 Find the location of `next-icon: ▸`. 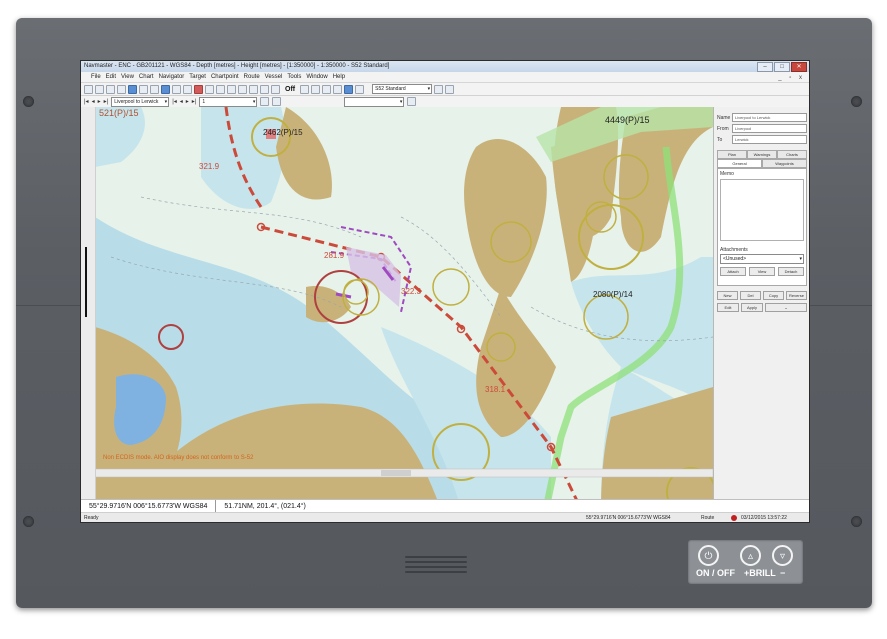

next-icon: ▸ is located at coordinates (99, 101).